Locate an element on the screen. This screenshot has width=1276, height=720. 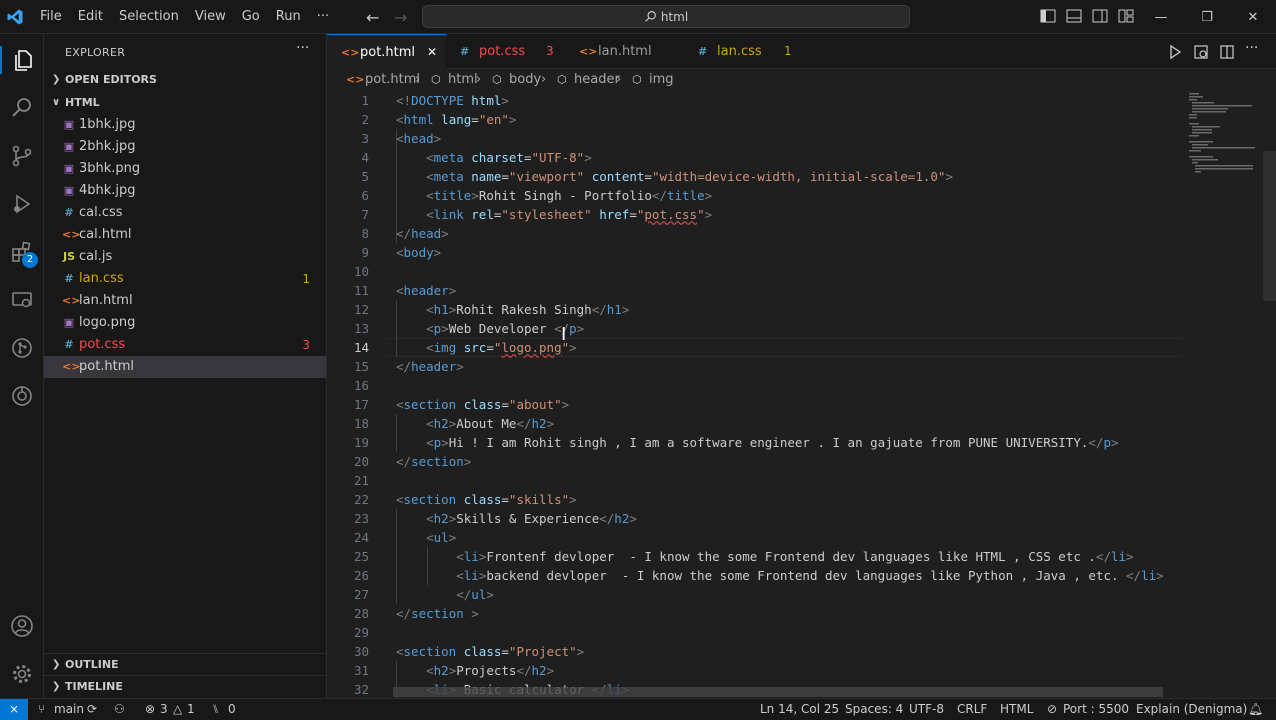
explorer-more-icon: ··· is located at coordinates (302, 48).